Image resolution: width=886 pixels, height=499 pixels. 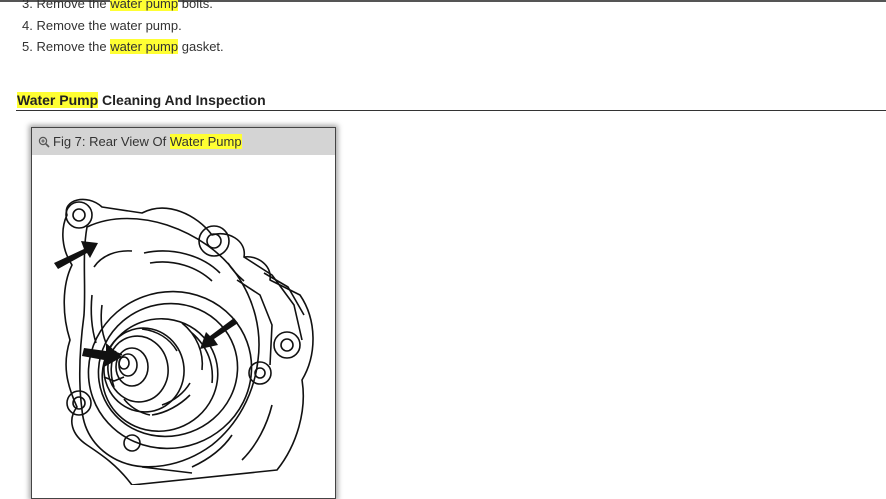 I want to click on step-5: 5. Remove the water pump gasket., so click(x=123, y=46).